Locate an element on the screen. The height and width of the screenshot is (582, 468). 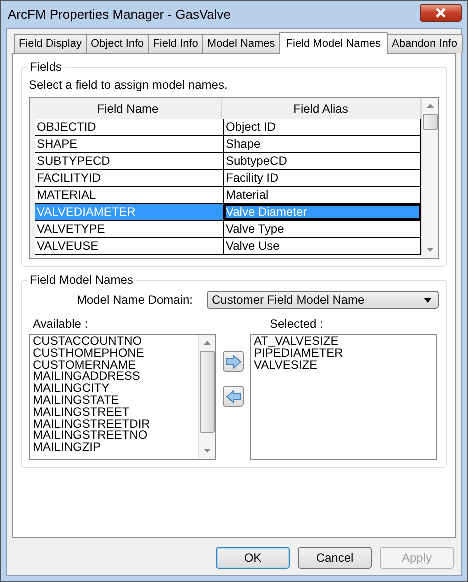
list-item: MAILINGSTATE is located at coordinates (114, 400).